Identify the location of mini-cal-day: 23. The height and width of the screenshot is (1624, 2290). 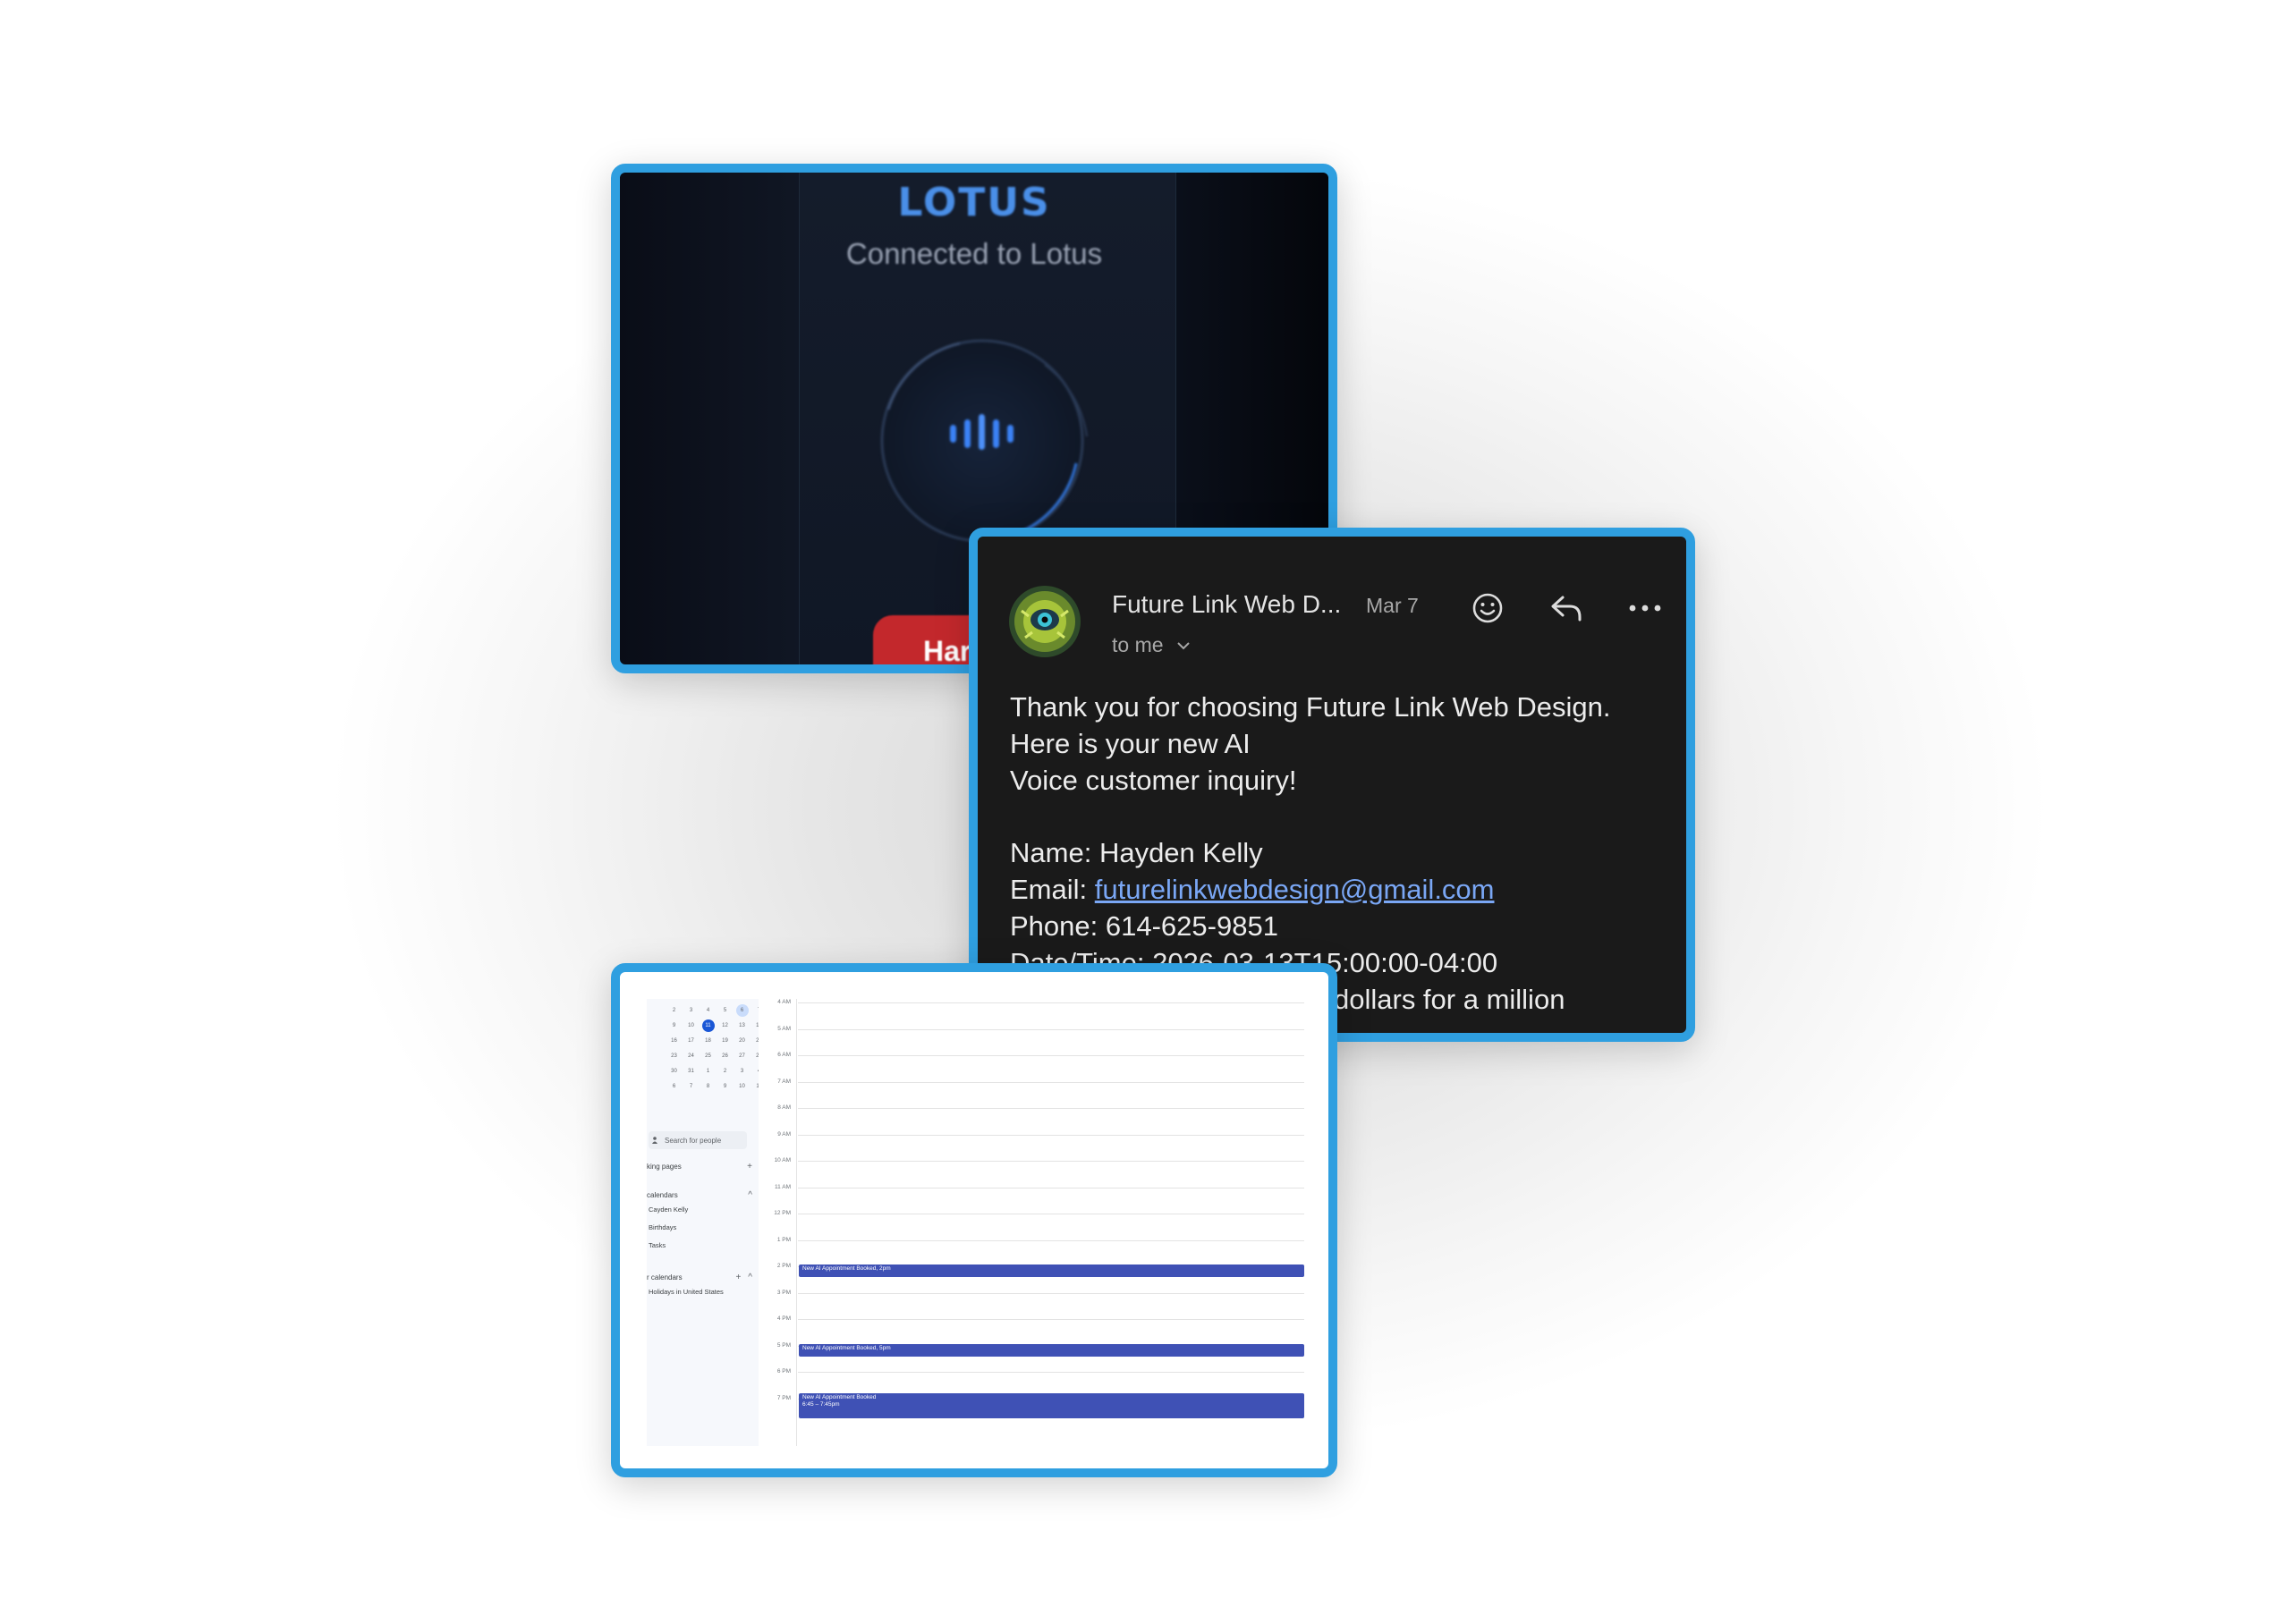
(674, 1056).